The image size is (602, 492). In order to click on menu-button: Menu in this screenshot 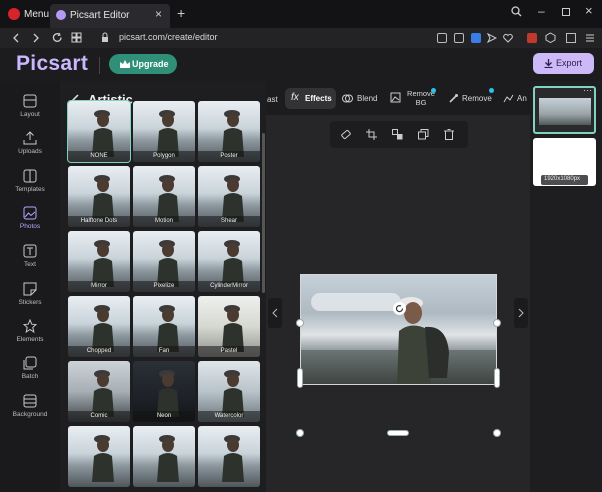, I will do `click(36, 14)`.